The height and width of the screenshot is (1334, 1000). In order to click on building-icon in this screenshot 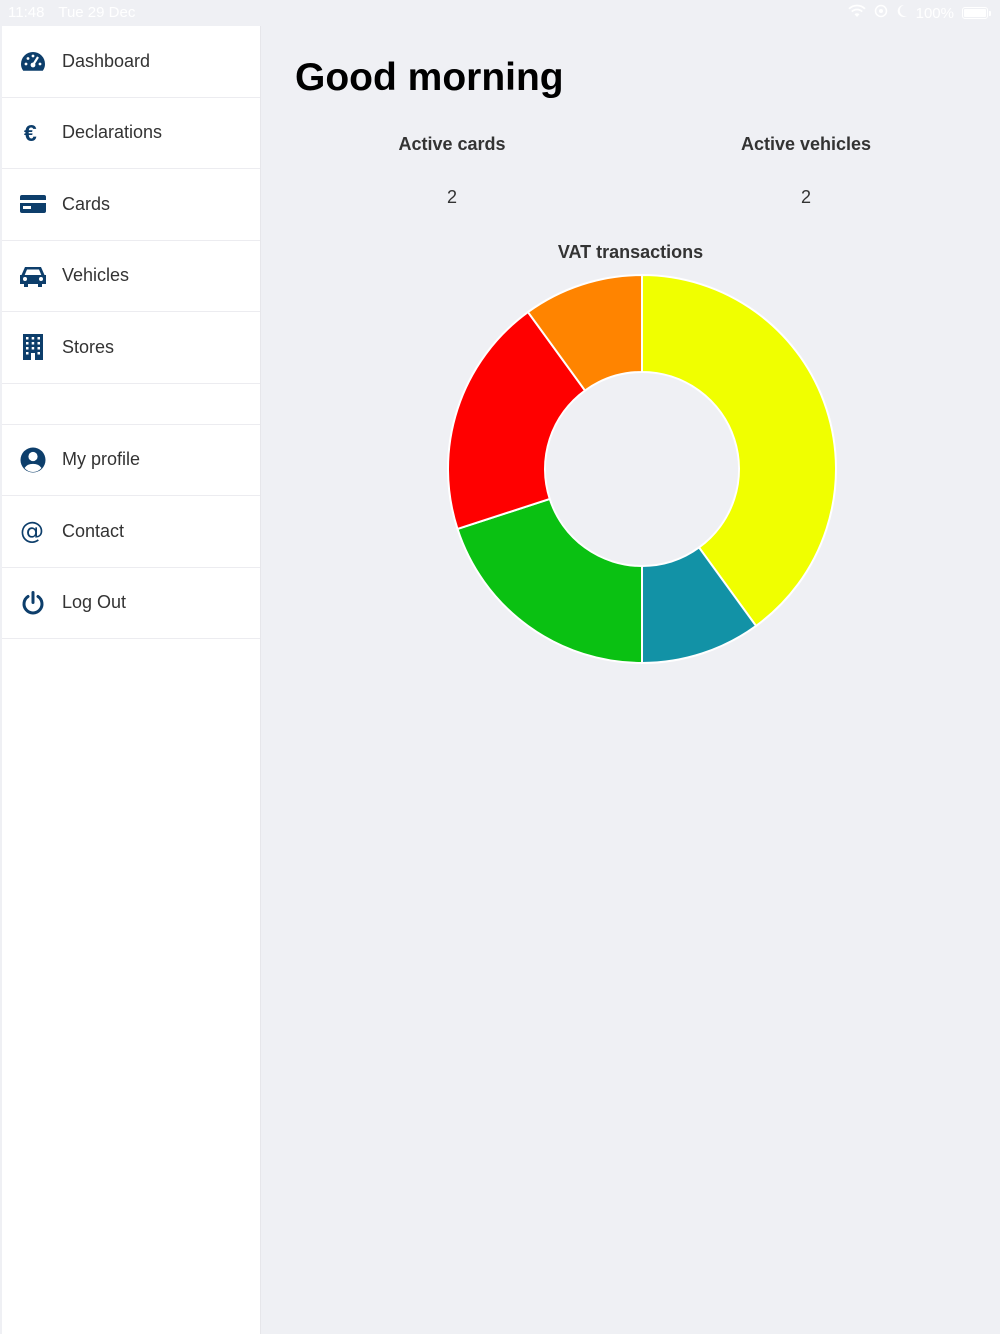, I will do `click(32, 347)`.